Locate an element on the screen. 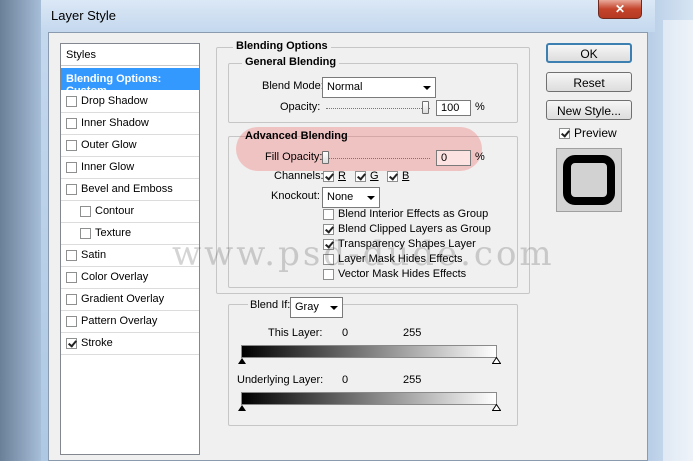 The height and width of the screenshot is (461, 693). underlying-layer-white-slider is located at coordinates (496, 407).